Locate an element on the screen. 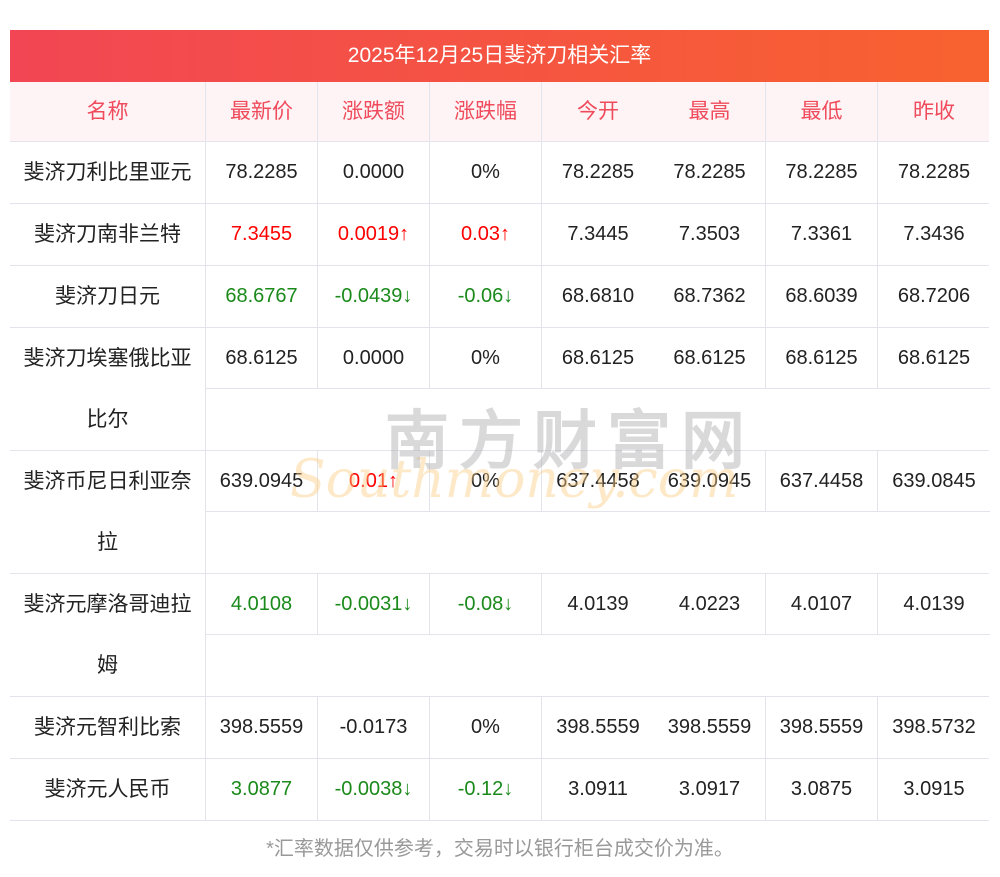  currency-name: 斐济元摩洛哥迪拉姆 is located at coordinates (108, 635).